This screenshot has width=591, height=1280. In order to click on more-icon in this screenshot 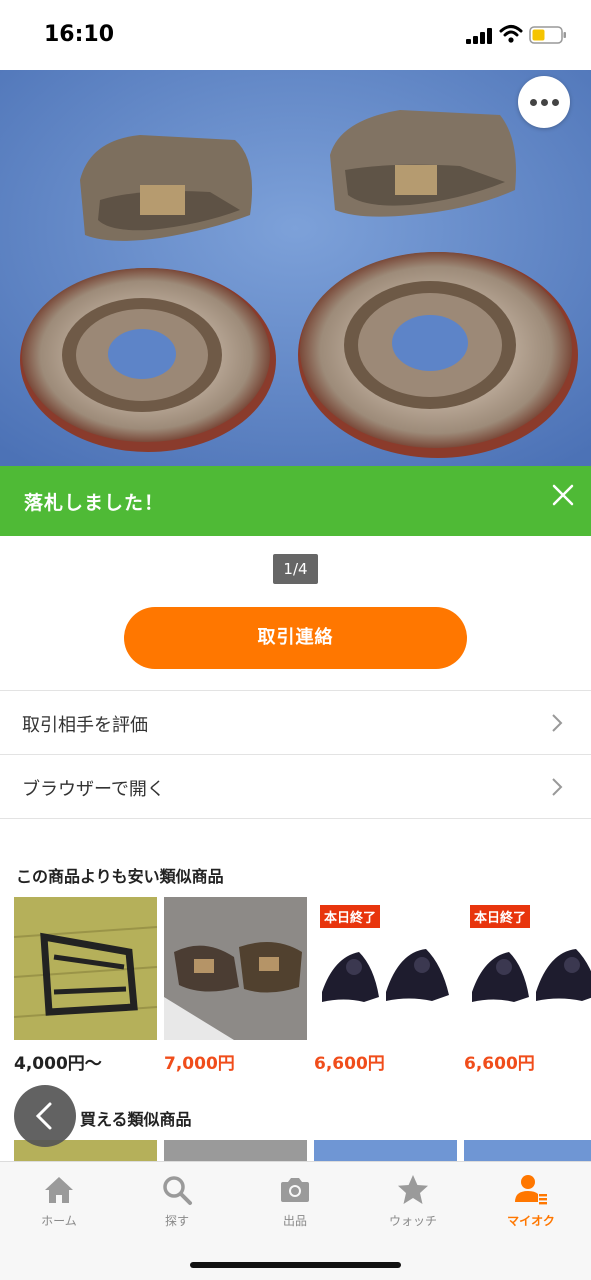, I will do `click(533, 102)`.